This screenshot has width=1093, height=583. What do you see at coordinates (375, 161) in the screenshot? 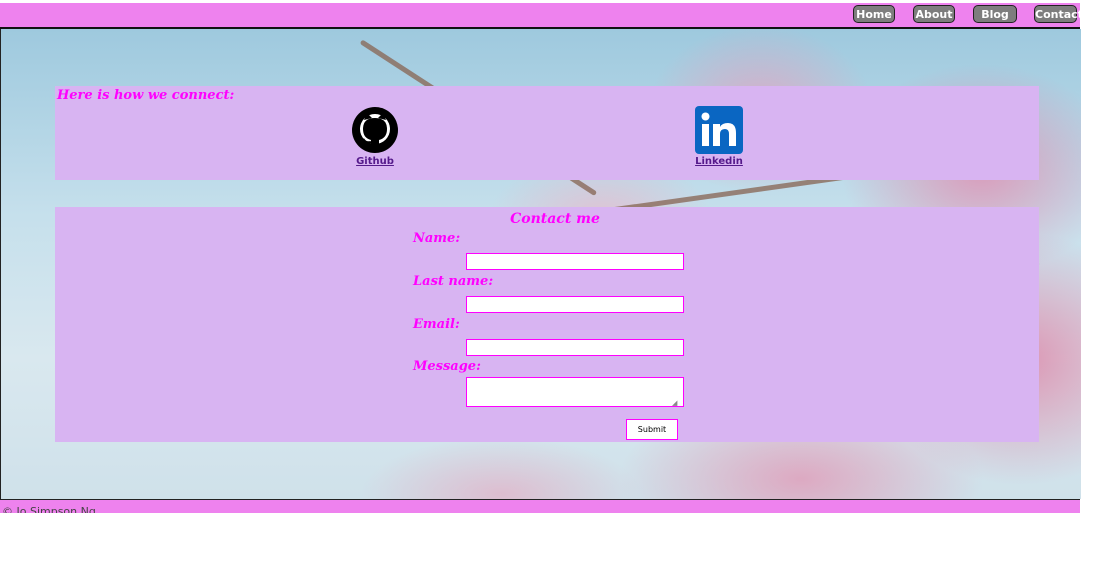
I see `github-link: Github` at bounding box center [375, 161].